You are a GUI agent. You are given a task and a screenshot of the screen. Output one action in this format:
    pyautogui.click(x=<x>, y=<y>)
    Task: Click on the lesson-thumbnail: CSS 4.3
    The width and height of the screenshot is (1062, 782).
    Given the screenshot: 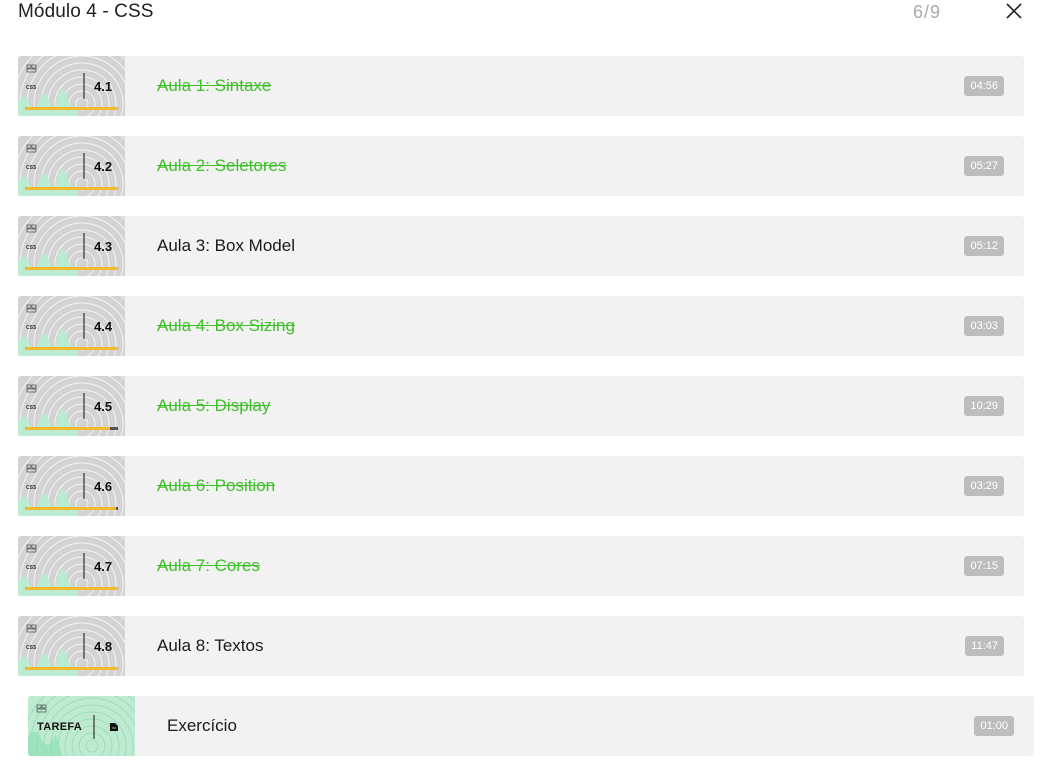 What is the action you would take?
    pyautogui.click(x=71, y=246)
    